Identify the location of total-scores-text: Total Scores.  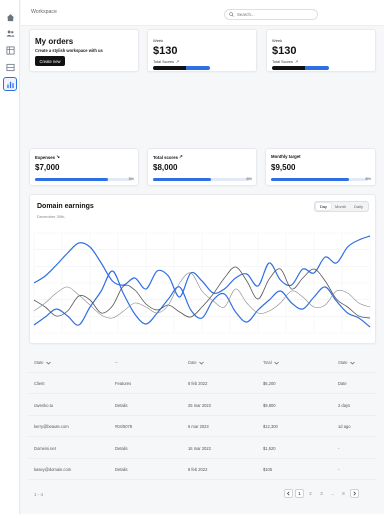
(163, 61).